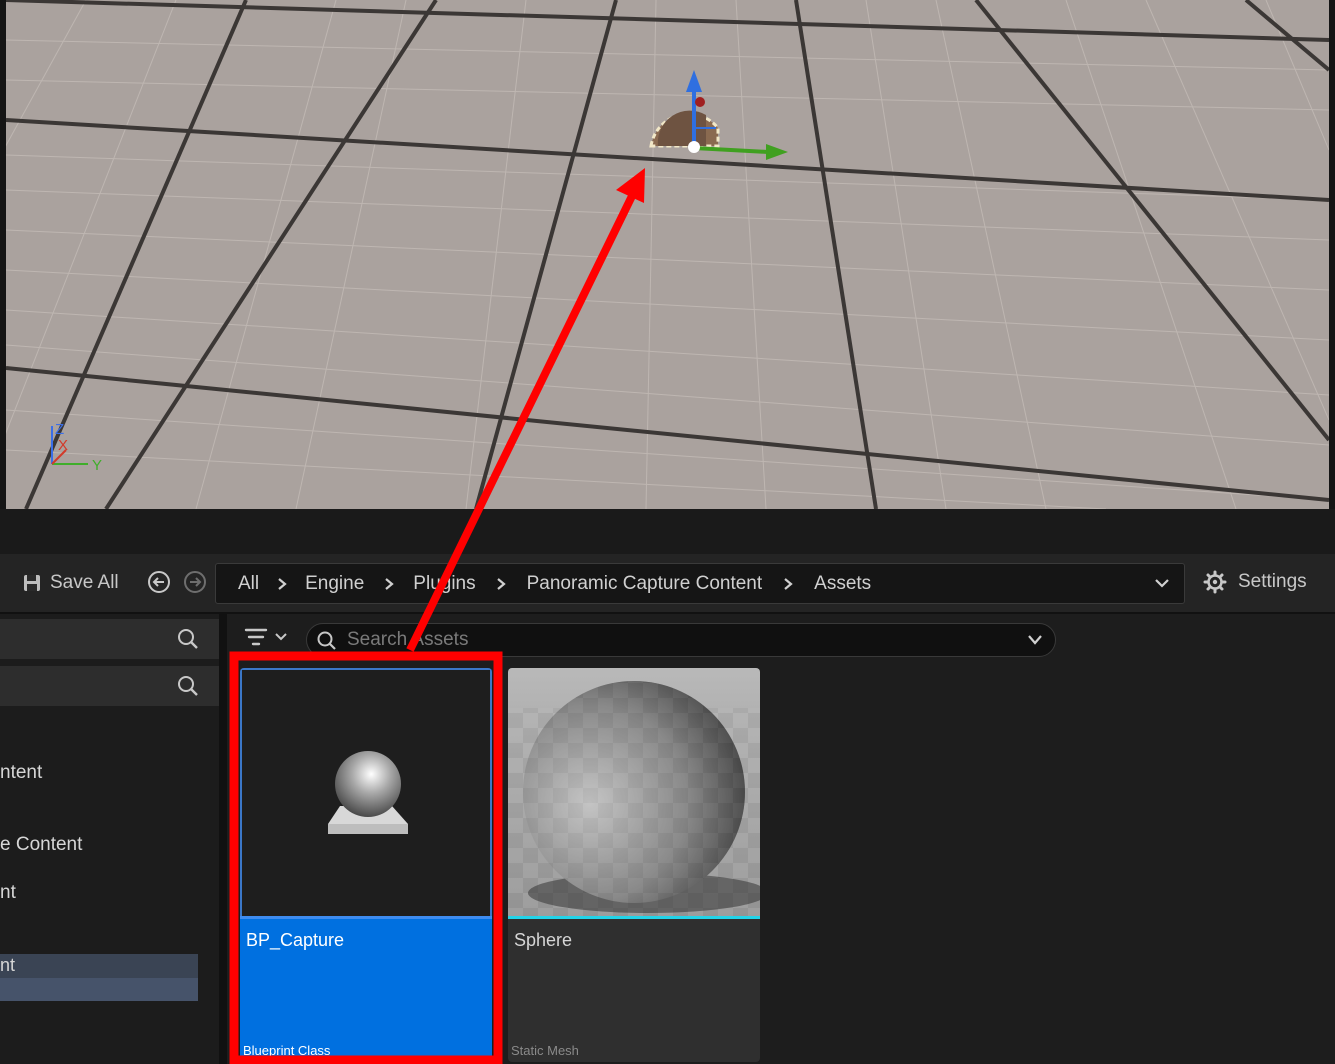 The width and height of the screenshot is (1335, 1064). I want to click on static-mesh-sphere-icon, so click(634, 792).